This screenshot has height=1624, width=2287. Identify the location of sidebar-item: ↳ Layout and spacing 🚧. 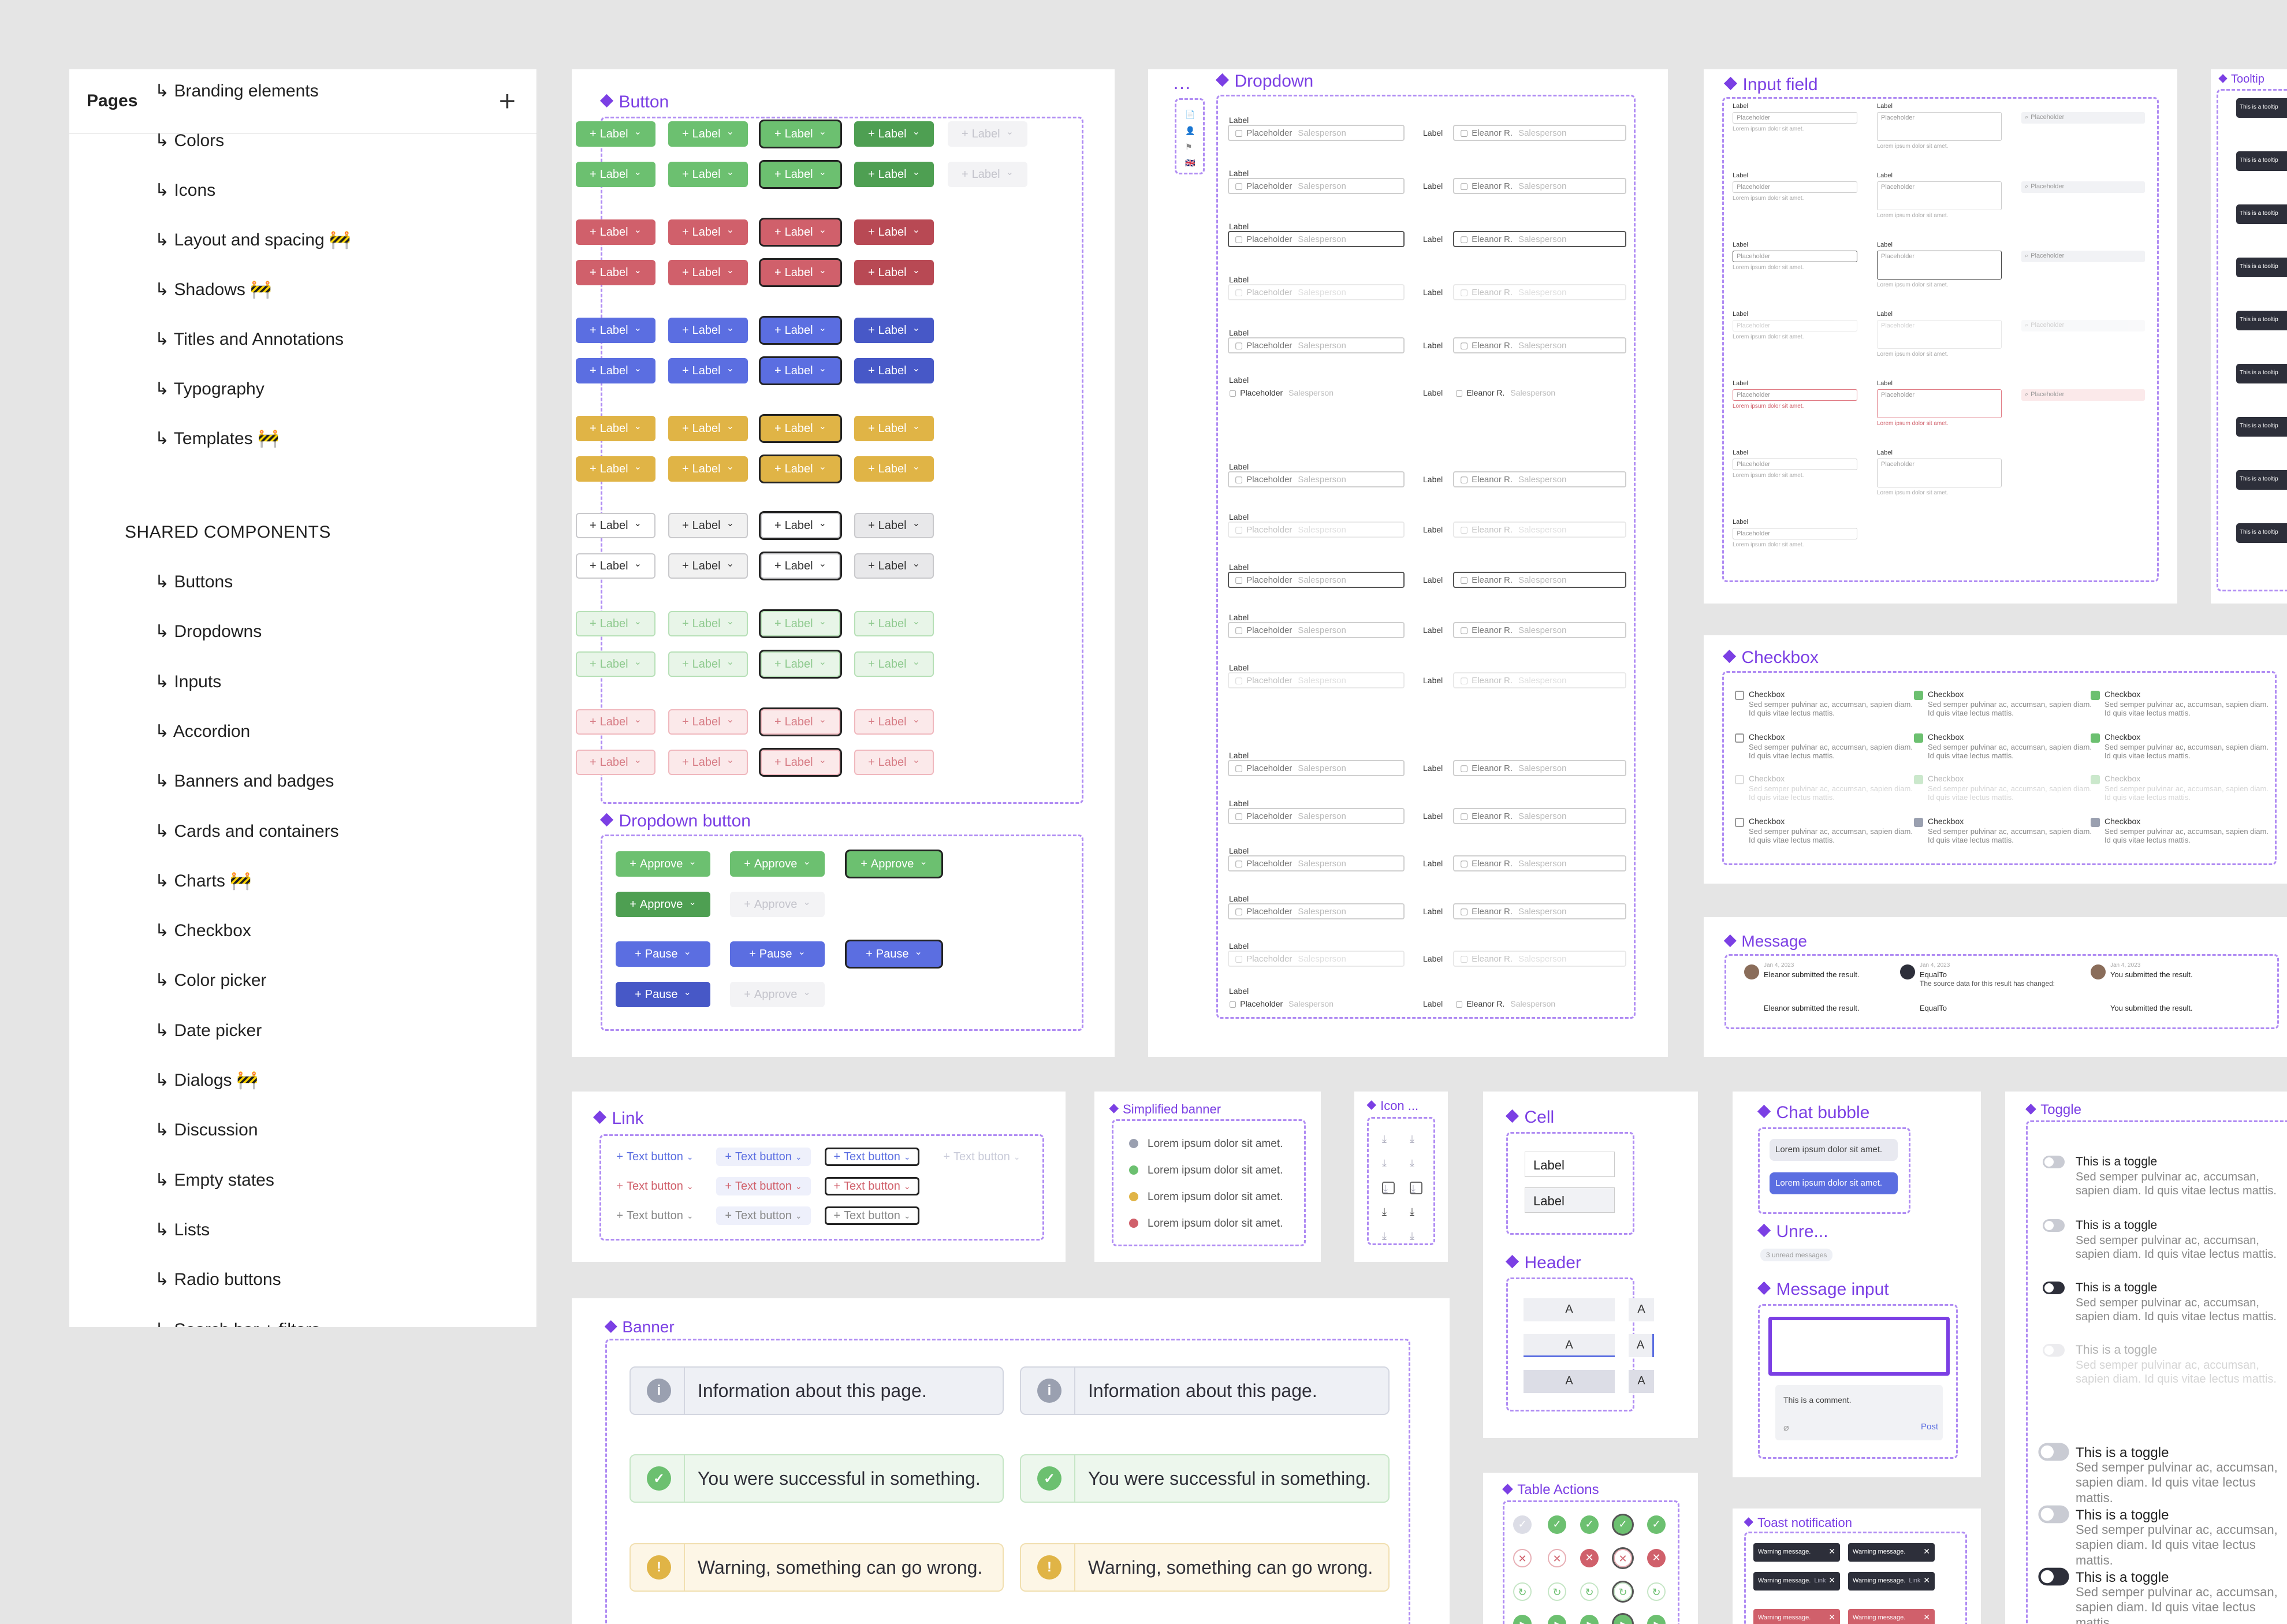
(253, 240).